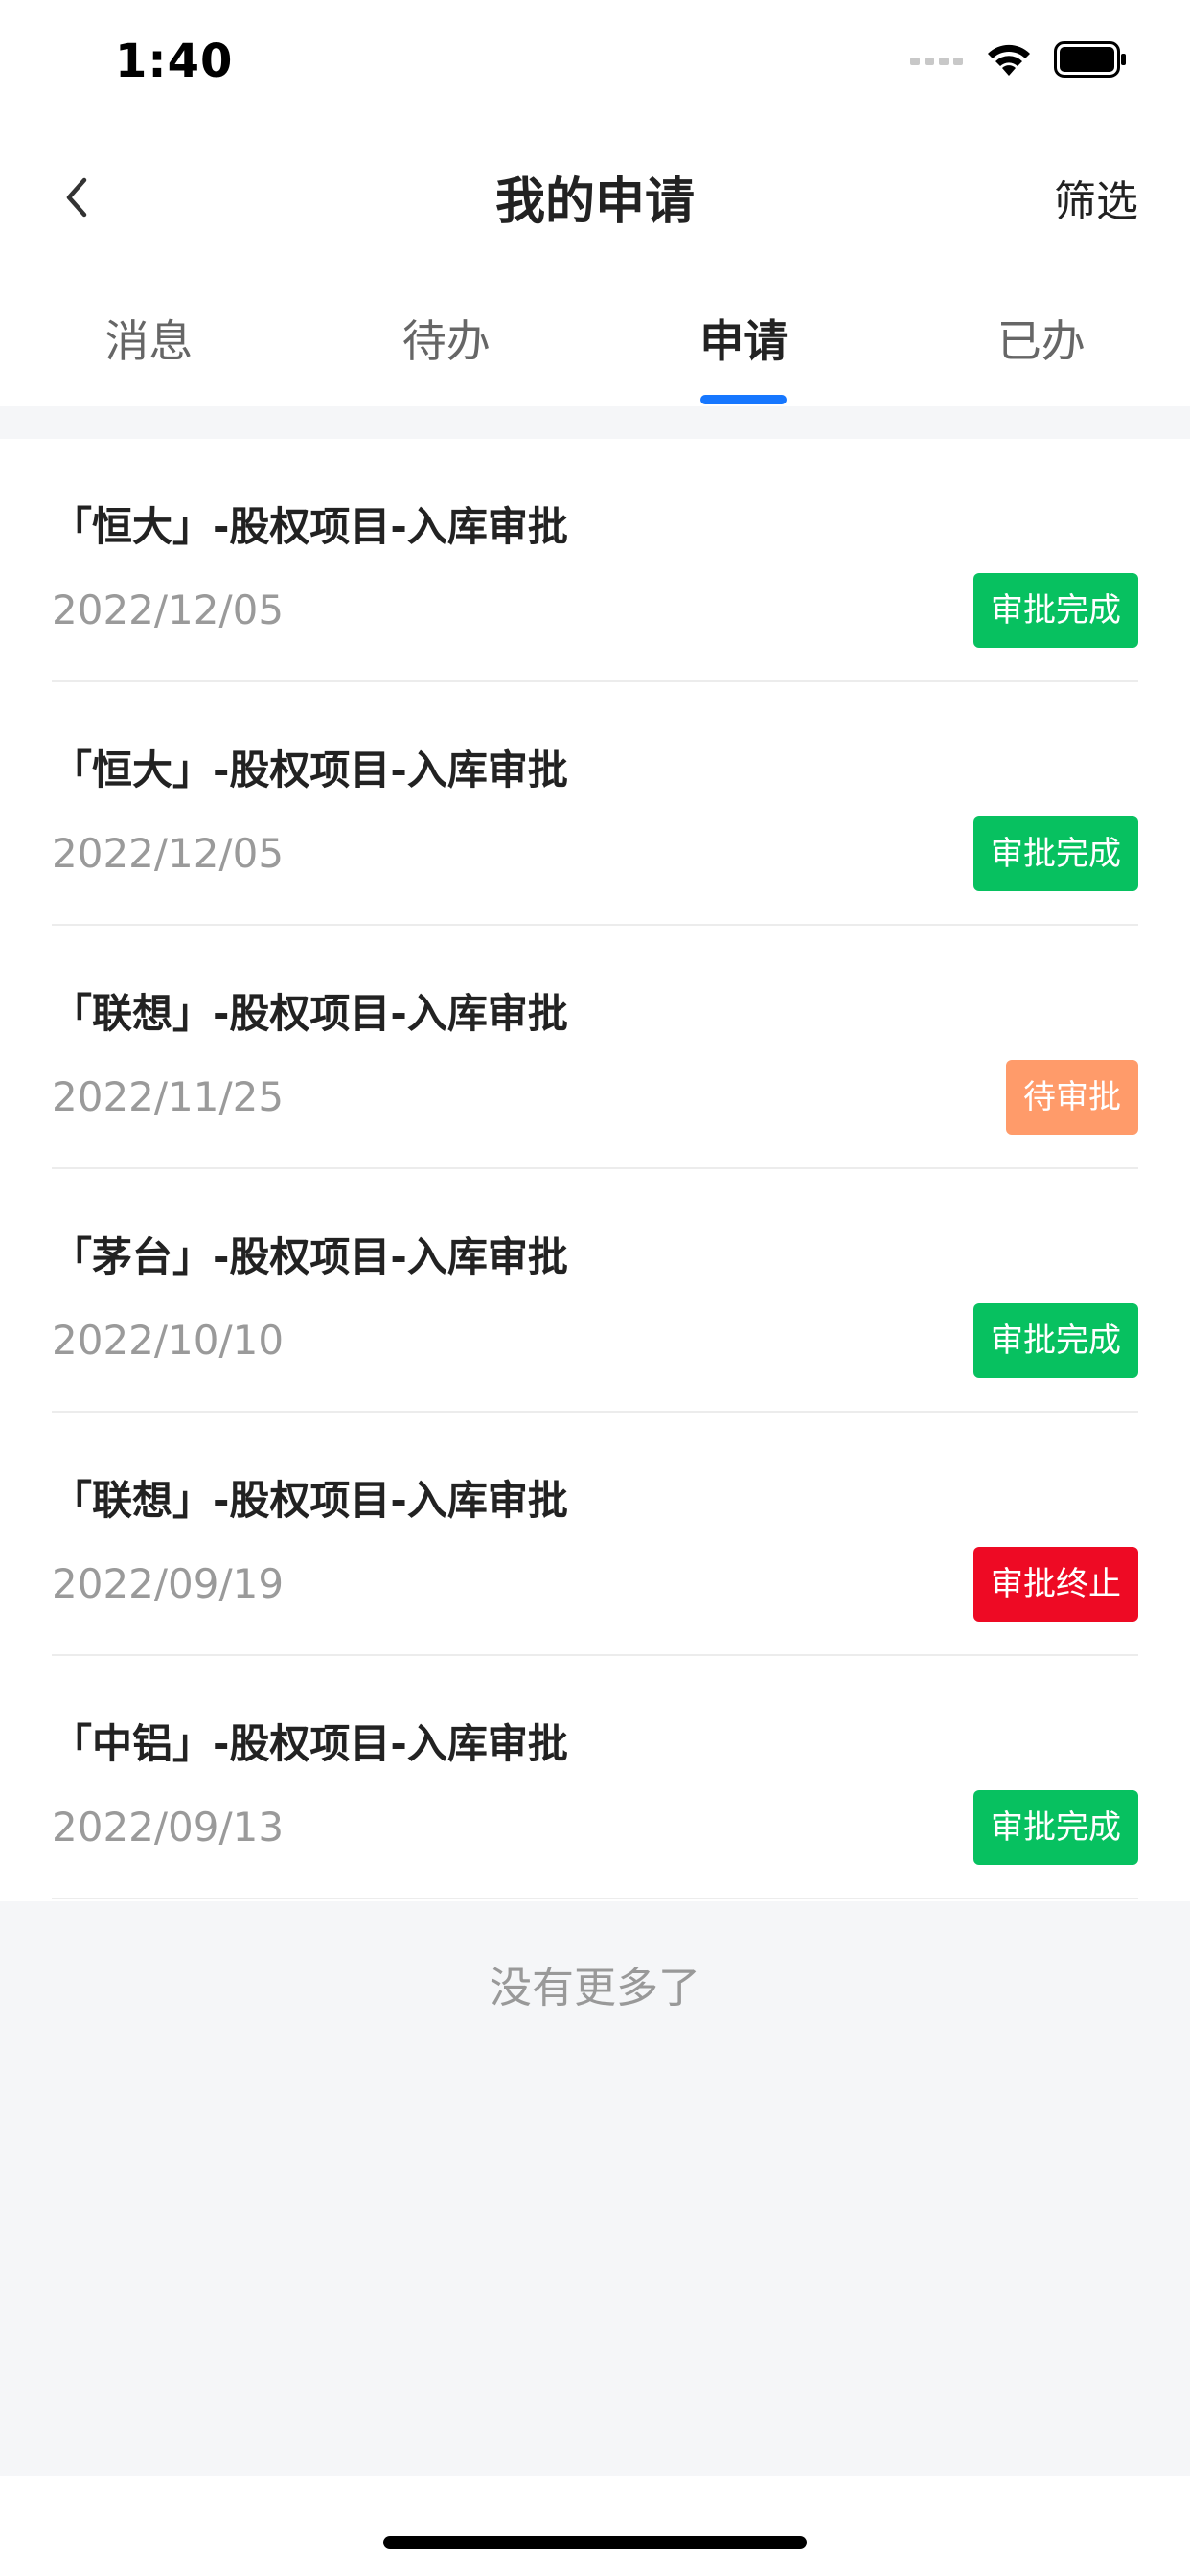 This screenshot has width=1190, height=2576. I want to click on tab-bar: 消息 待办 申请 已办, so click(595, 336).